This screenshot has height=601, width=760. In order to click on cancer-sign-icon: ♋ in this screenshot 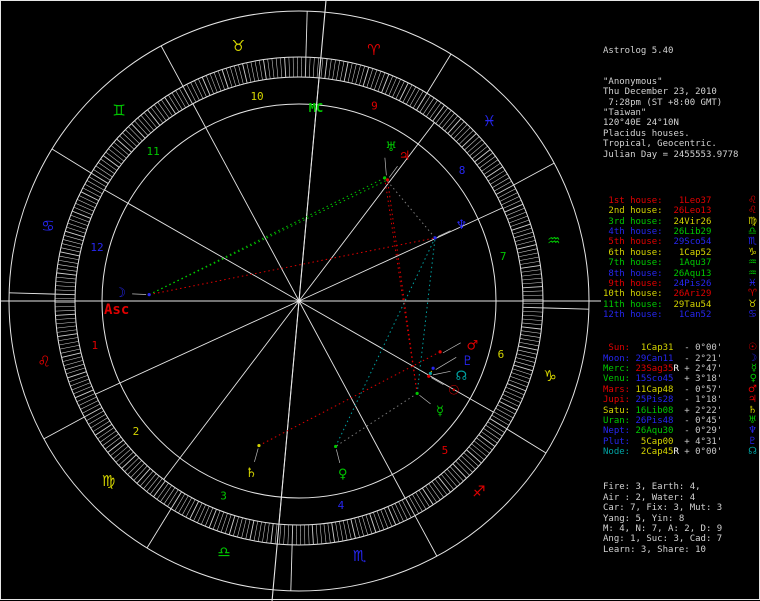, I will do `click(752, 315)`.